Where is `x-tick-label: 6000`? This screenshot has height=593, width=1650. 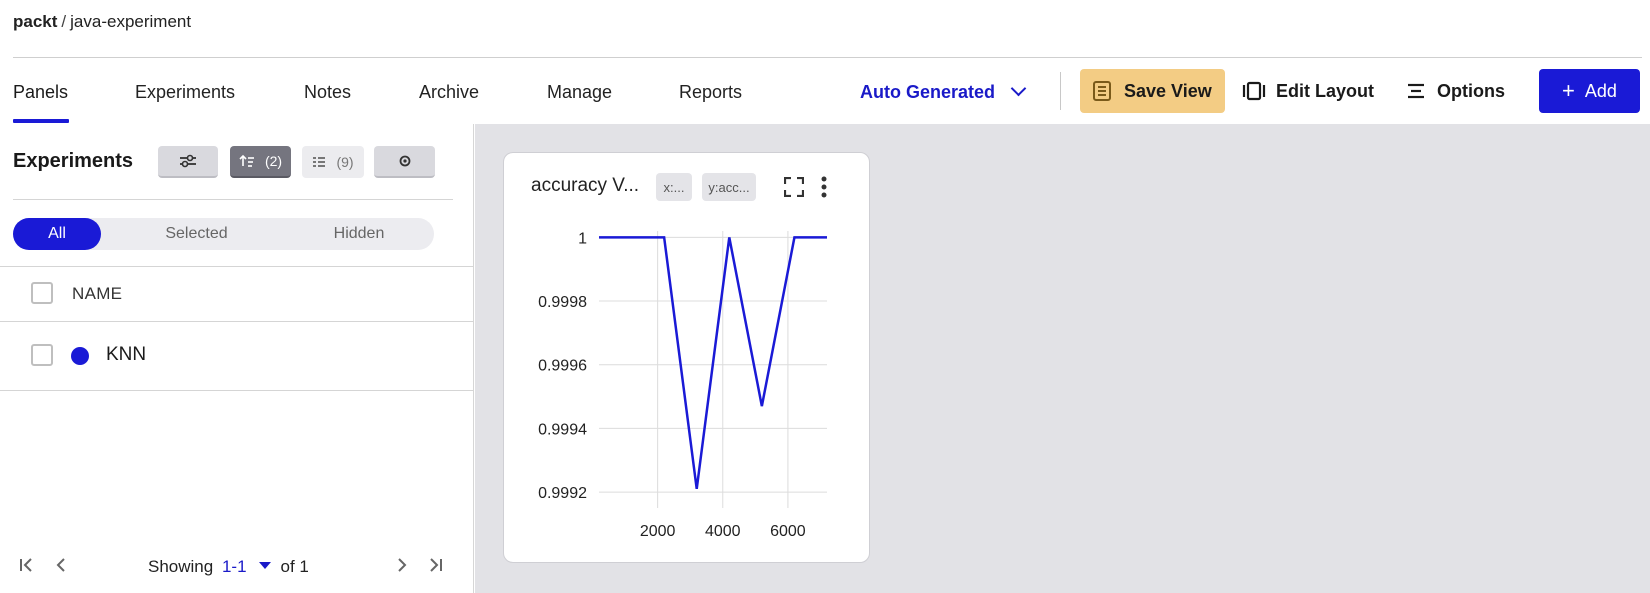
x-tick-label: 6000 is located at coordinates (788, 531).